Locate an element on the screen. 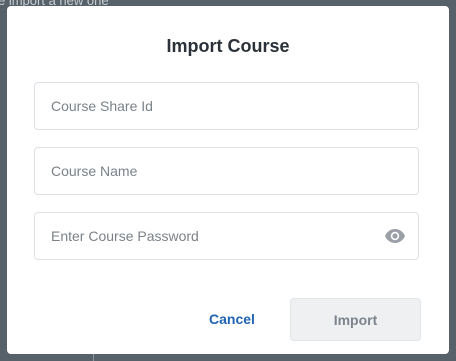 The height and width of the screenshot is (361, 456). import-button: Import is located at coordinates (355, 319).